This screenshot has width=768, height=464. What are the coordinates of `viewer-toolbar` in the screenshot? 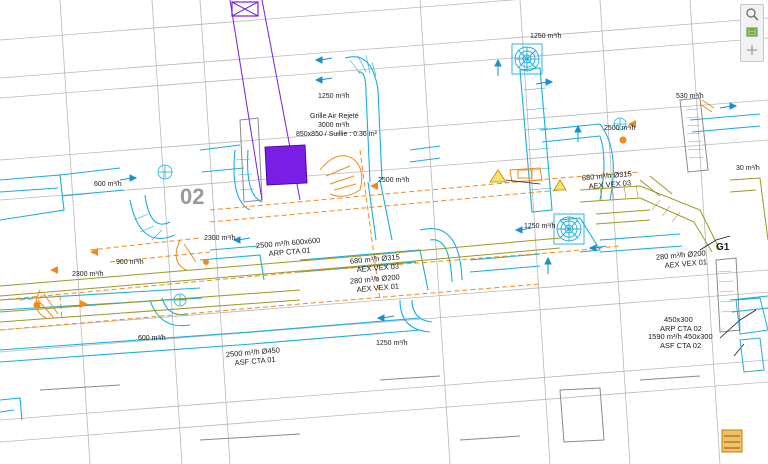 It's located at (752, 33).